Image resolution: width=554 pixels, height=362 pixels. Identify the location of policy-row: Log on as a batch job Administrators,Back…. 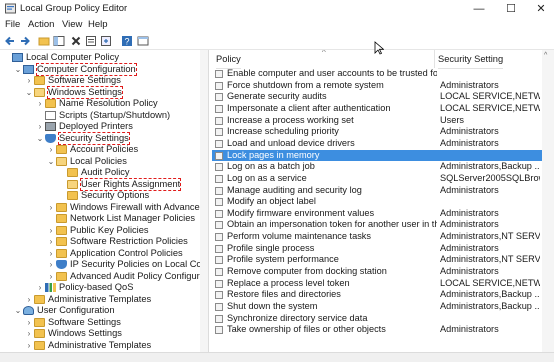
(377, 167).